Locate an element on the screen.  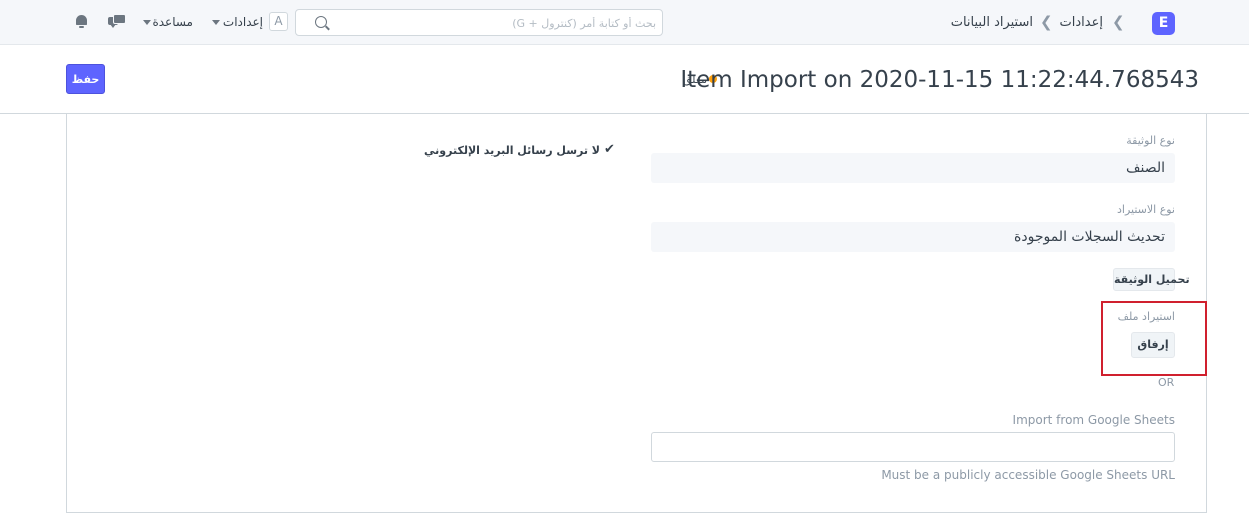
download-template-button: تحميل الوثيقة is located at coordinates (1151, 279).